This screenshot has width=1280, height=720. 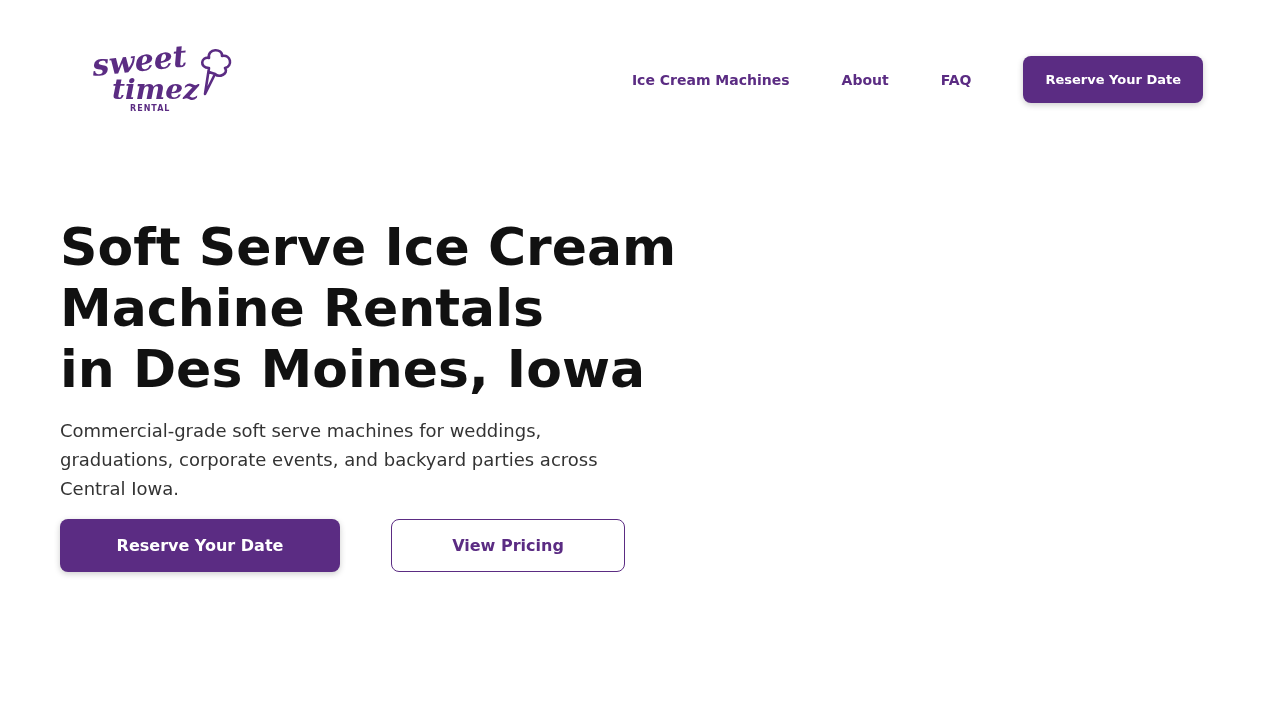 I want to click on pricing-button: View Pricing, so click(x=508, y=545).